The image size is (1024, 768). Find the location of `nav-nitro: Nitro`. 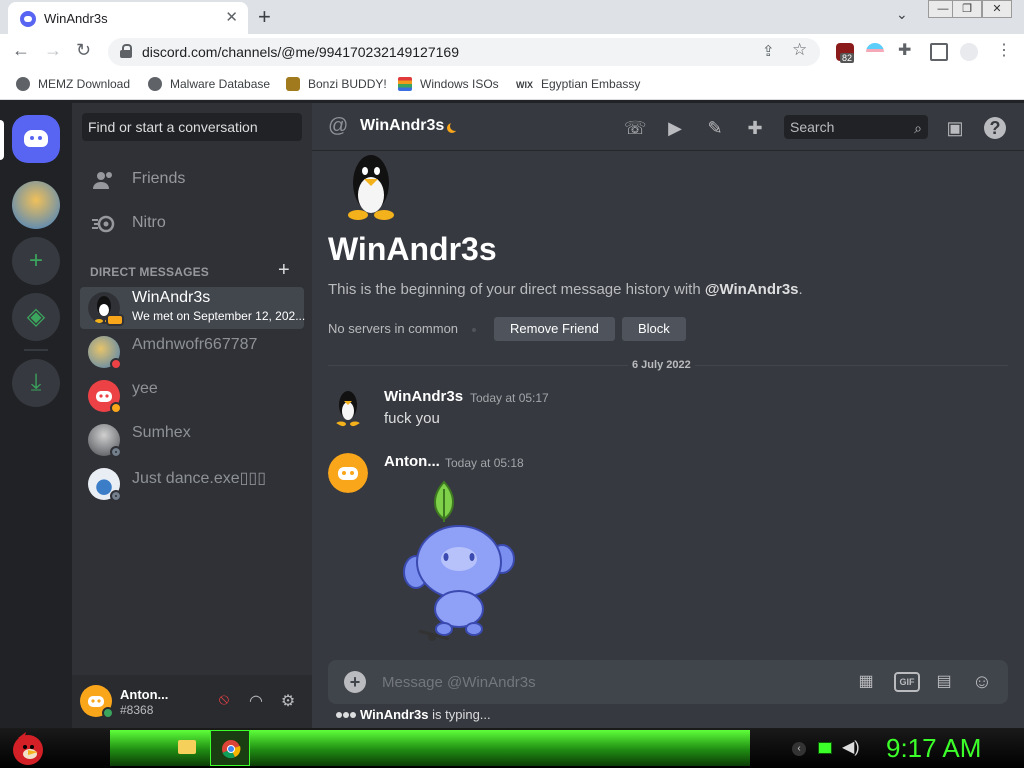

nav-nitro: Nitro is located at coordinates (192, 224).